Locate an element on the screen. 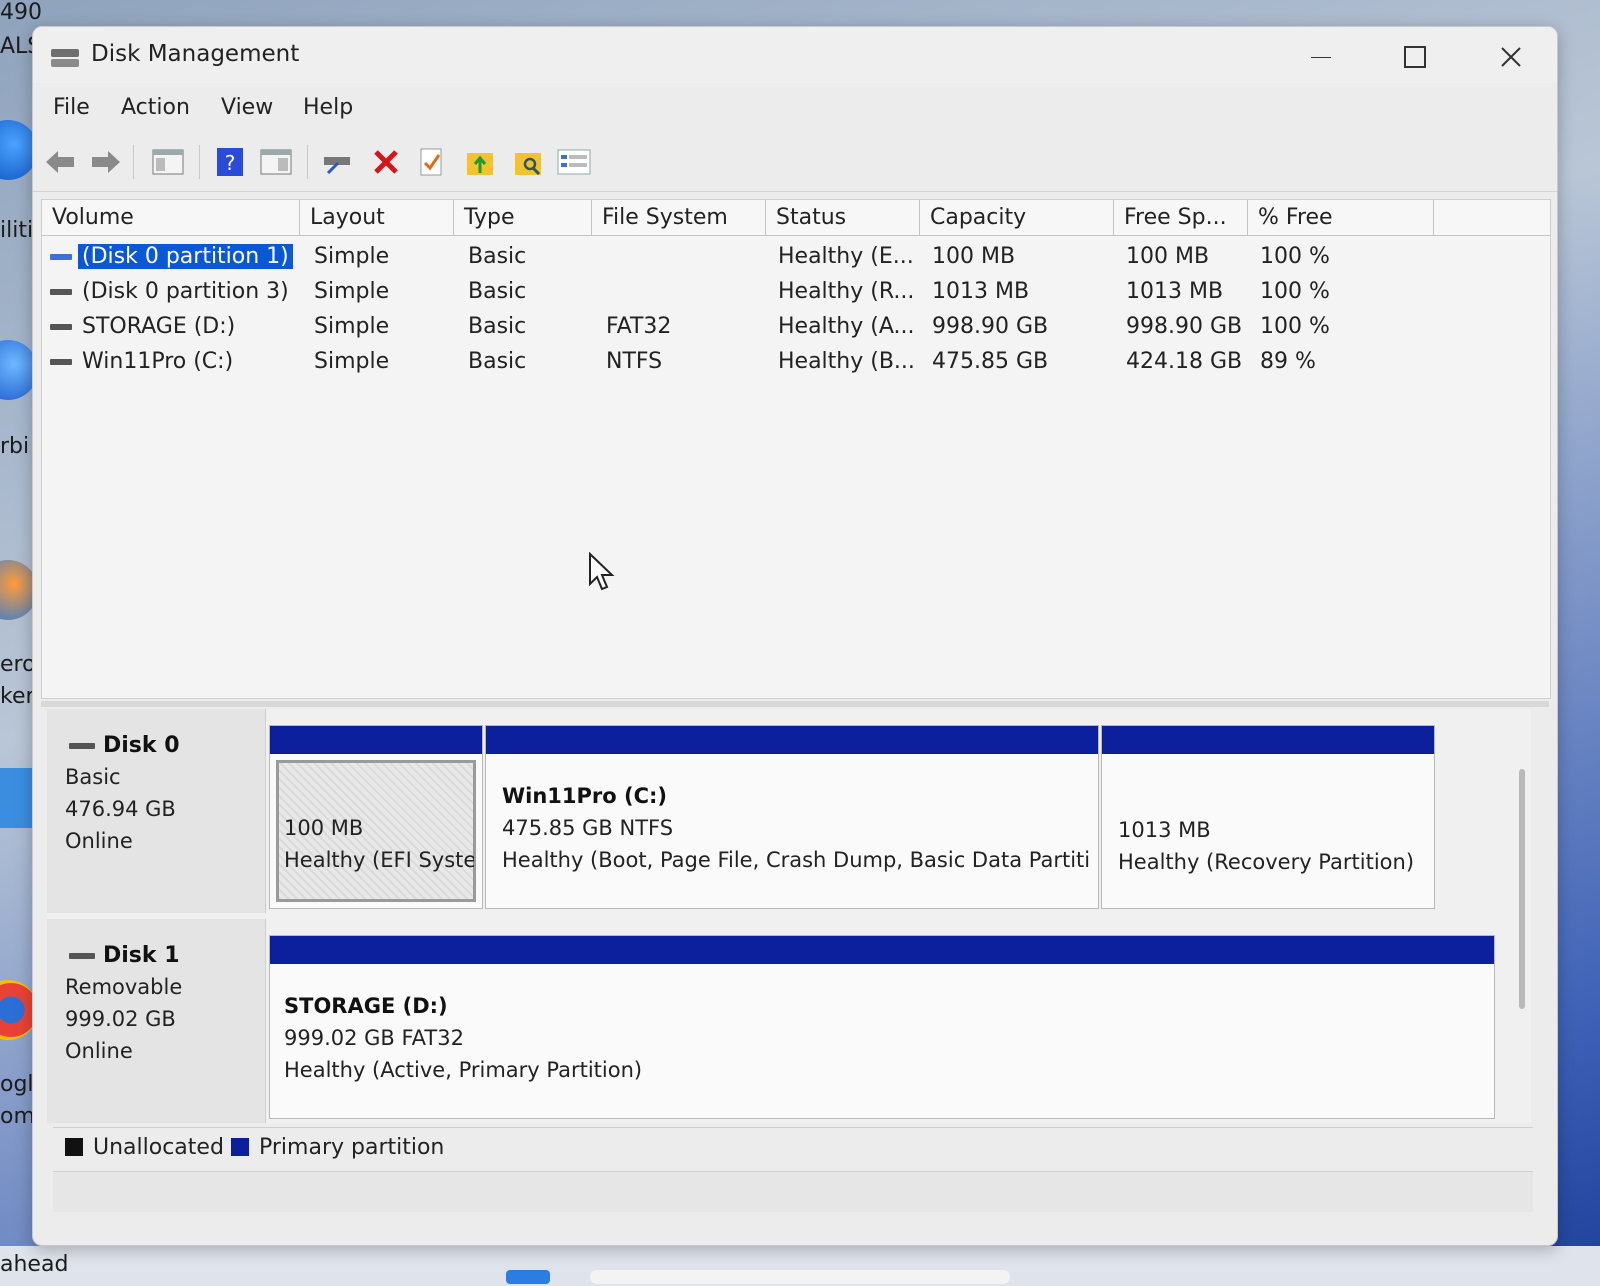  legend-label-primary: Primary partition is located at coordinates (352, 1147).